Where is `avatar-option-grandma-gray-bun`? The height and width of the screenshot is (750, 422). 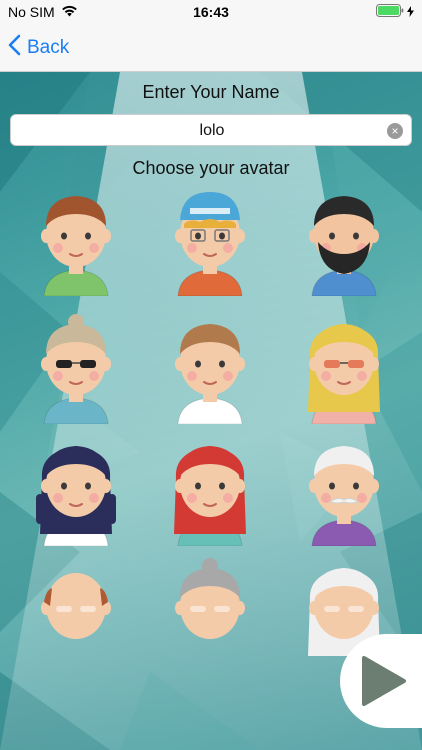 avatar-option-grandma-gray-bun is located at coordinates (210, 612).